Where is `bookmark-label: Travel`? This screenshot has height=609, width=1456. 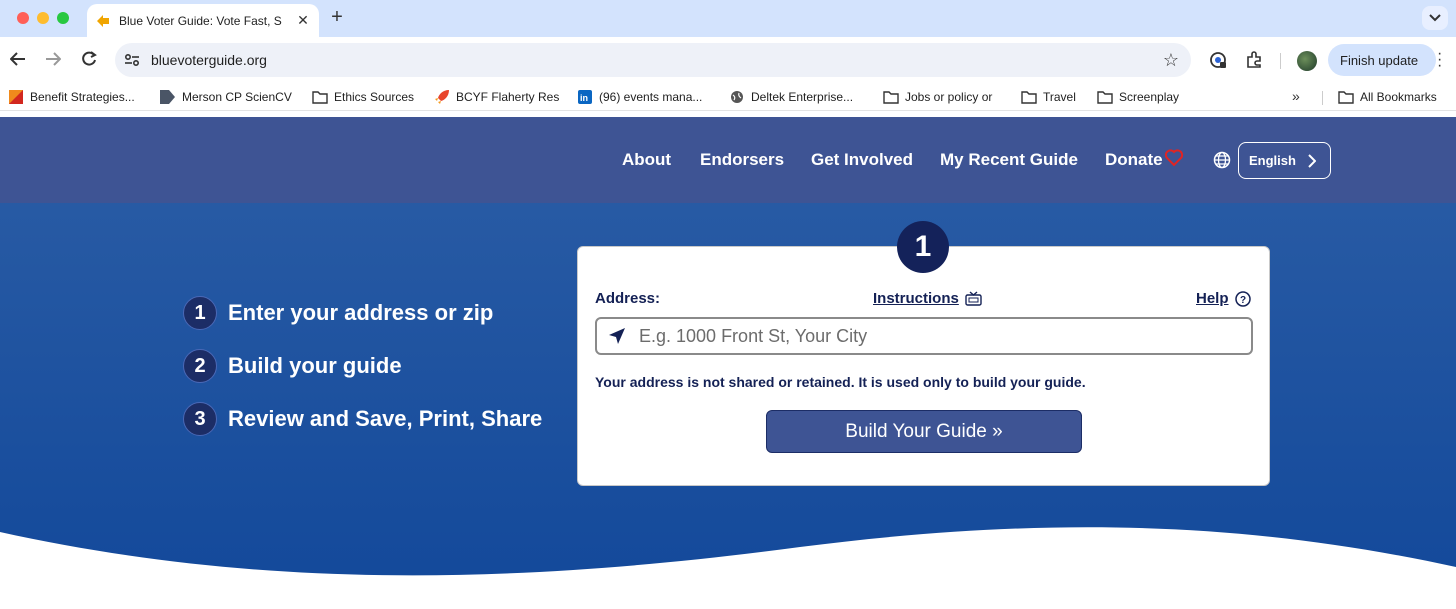
bookmark-label: Travel is located at coordinates (1059, 97).